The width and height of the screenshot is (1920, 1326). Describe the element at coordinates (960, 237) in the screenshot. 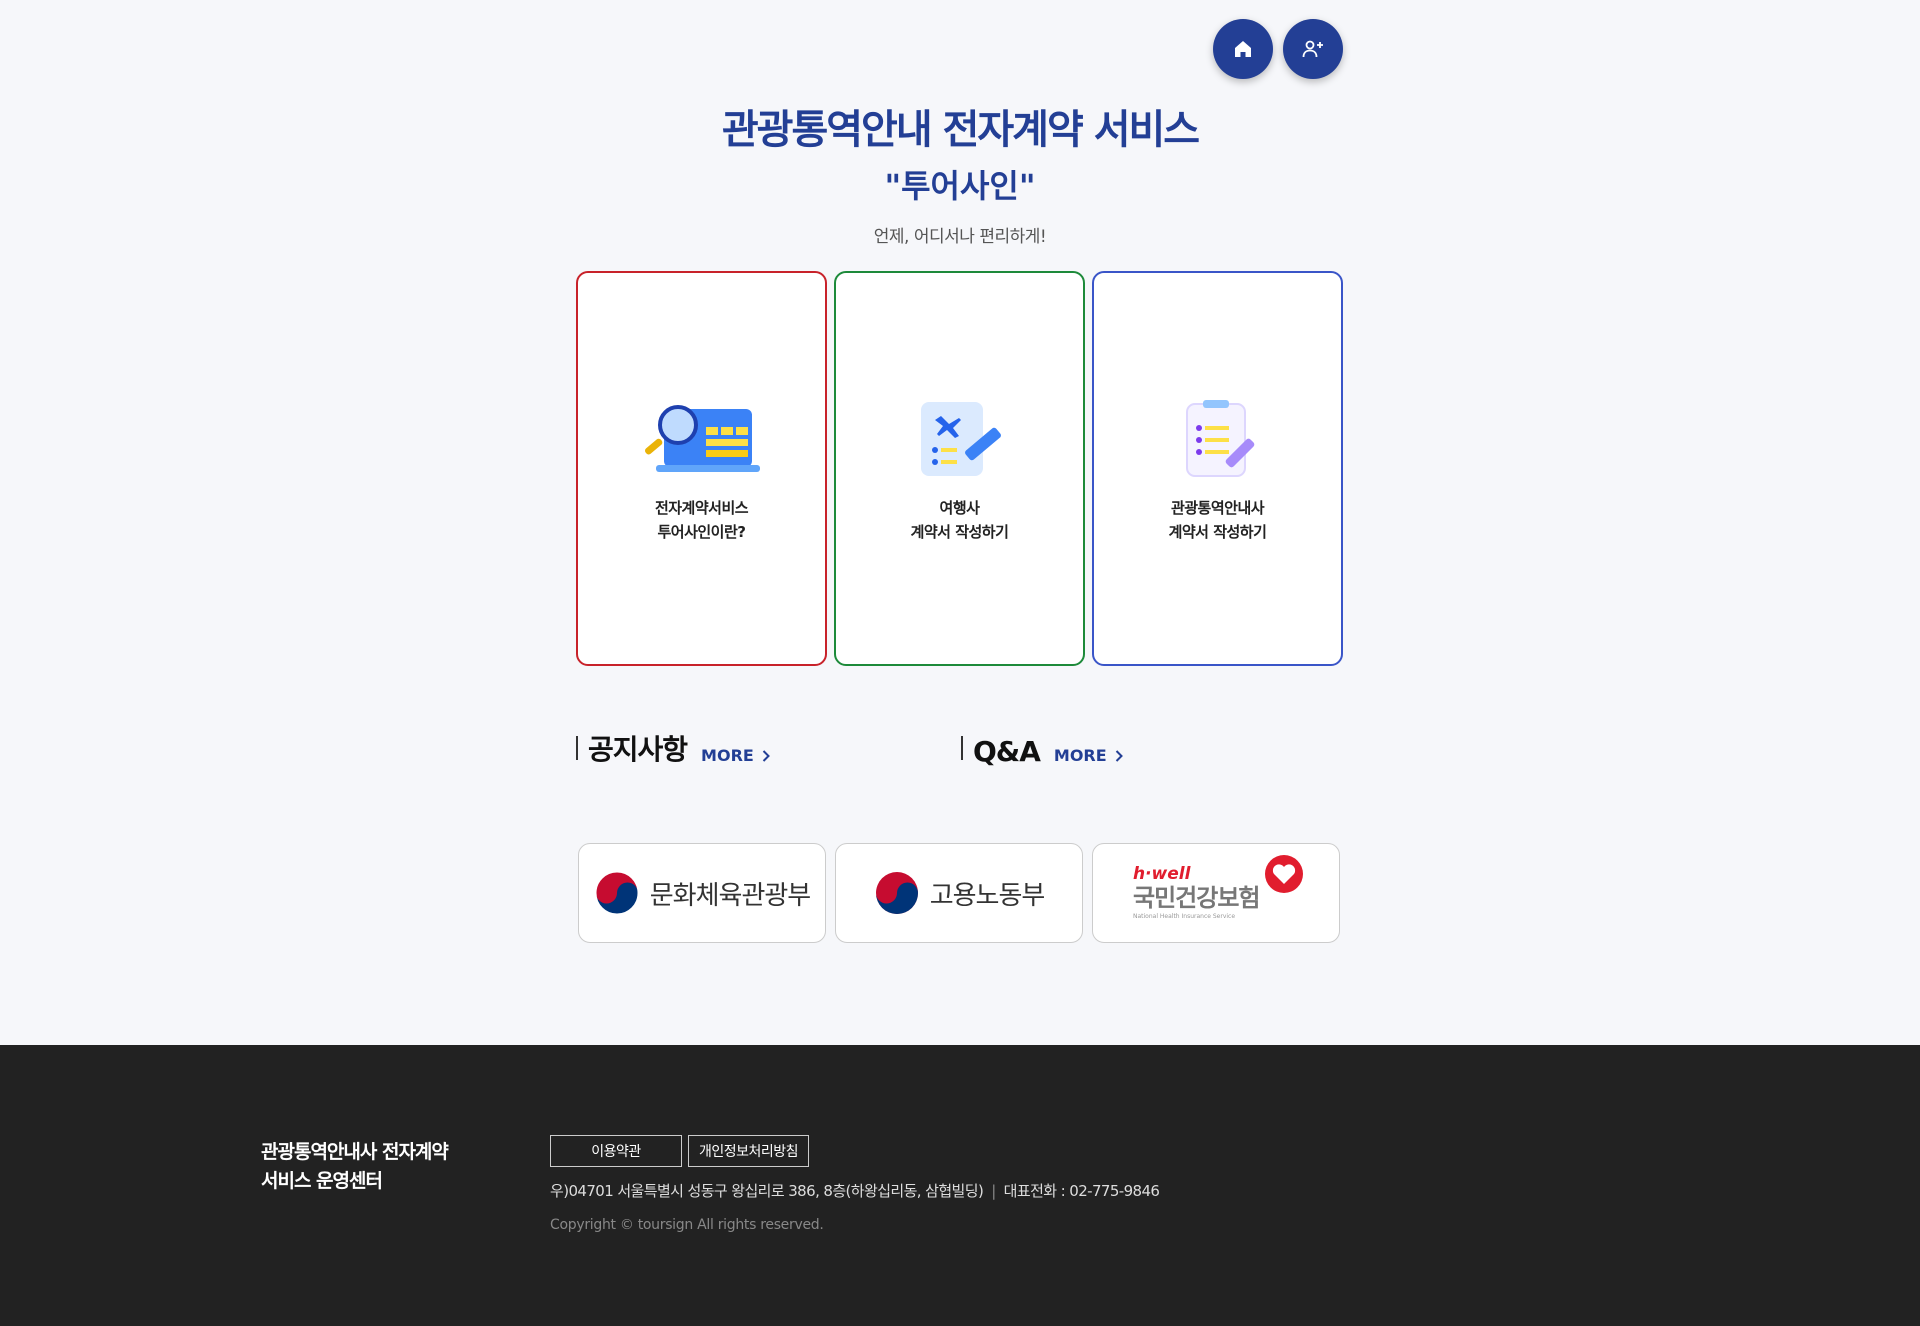

I see `hero-description: 언제, 어디서나 편리하게!` at that location.